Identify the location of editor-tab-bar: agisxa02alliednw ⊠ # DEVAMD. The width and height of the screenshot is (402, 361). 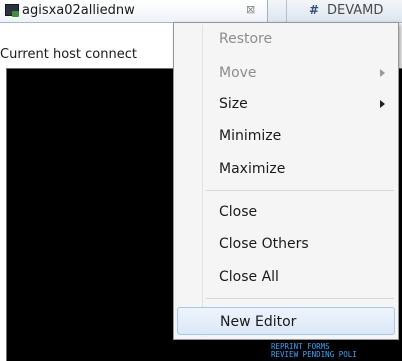
(201, 11).